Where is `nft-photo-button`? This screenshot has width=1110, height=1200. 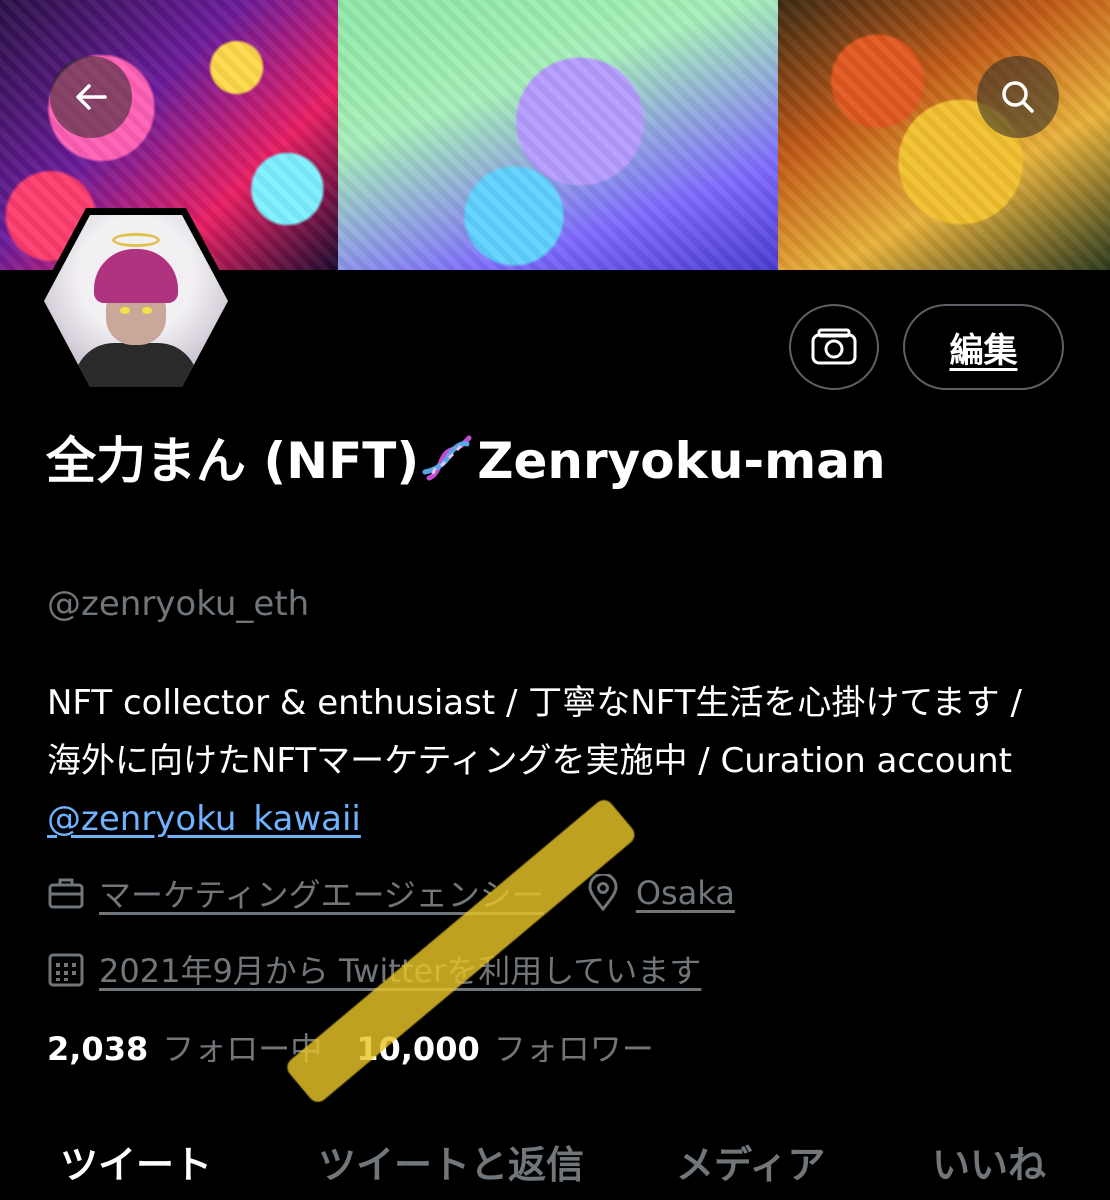
nft-photo-button is located at coordinates (834, 347).